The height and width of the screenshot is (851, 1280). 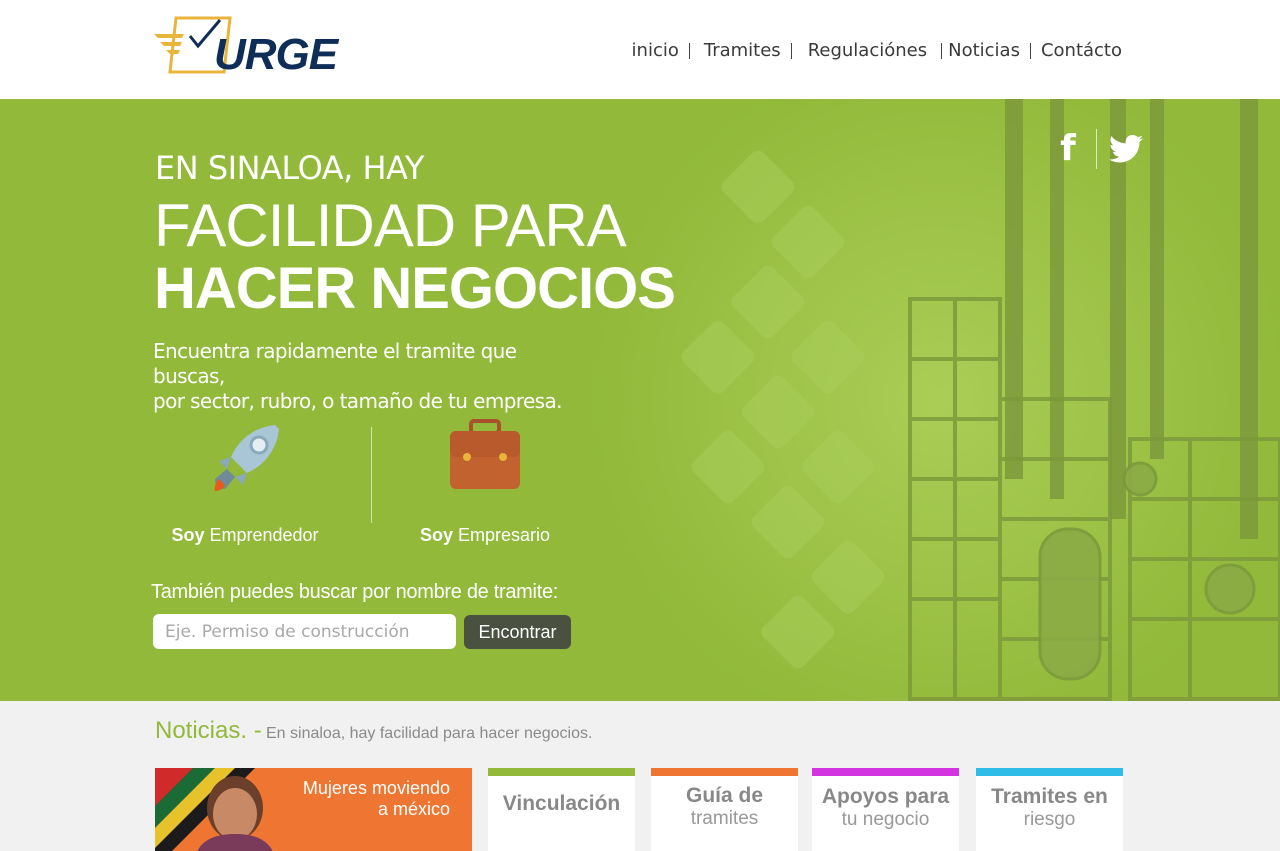 I want to click on card-apoyos: Apoyos para tu negocio, so click(x=885, y=809).